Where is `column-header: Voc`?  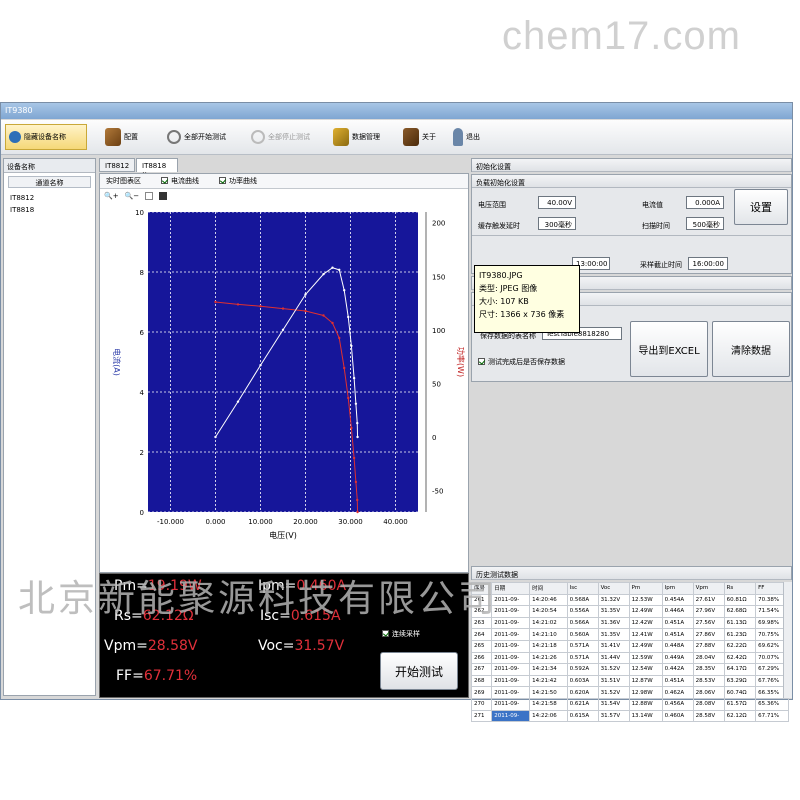 column-header: Voc is located at coordinates (613, 588).